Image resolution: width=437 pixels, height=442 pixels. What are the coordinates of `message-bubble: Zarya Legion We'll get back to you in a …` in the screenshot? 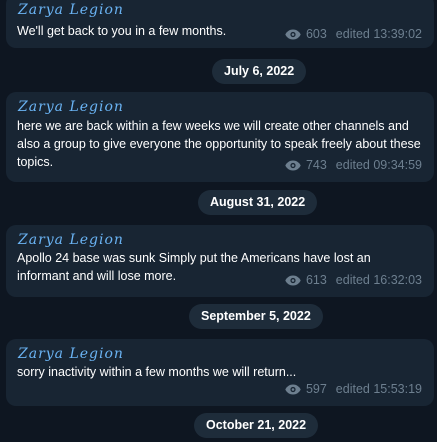 It's located at (220, 24).